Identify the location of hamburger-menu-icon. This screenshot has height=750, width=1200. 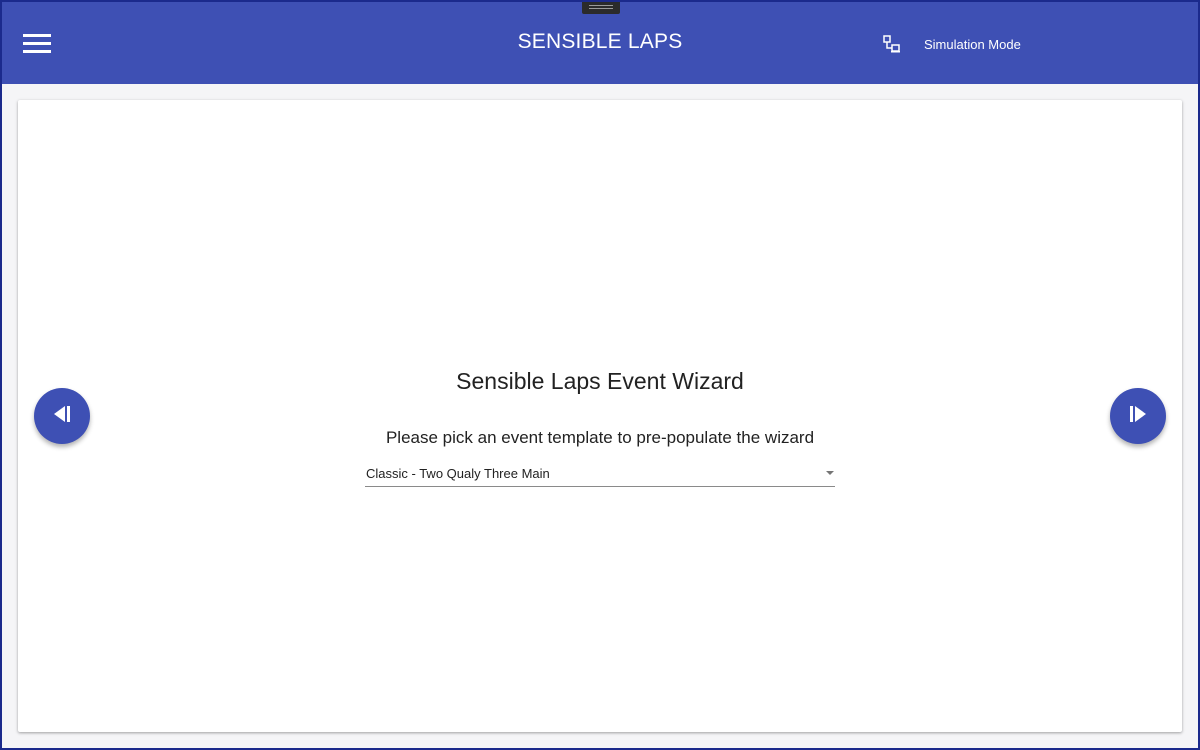
(37, 43).